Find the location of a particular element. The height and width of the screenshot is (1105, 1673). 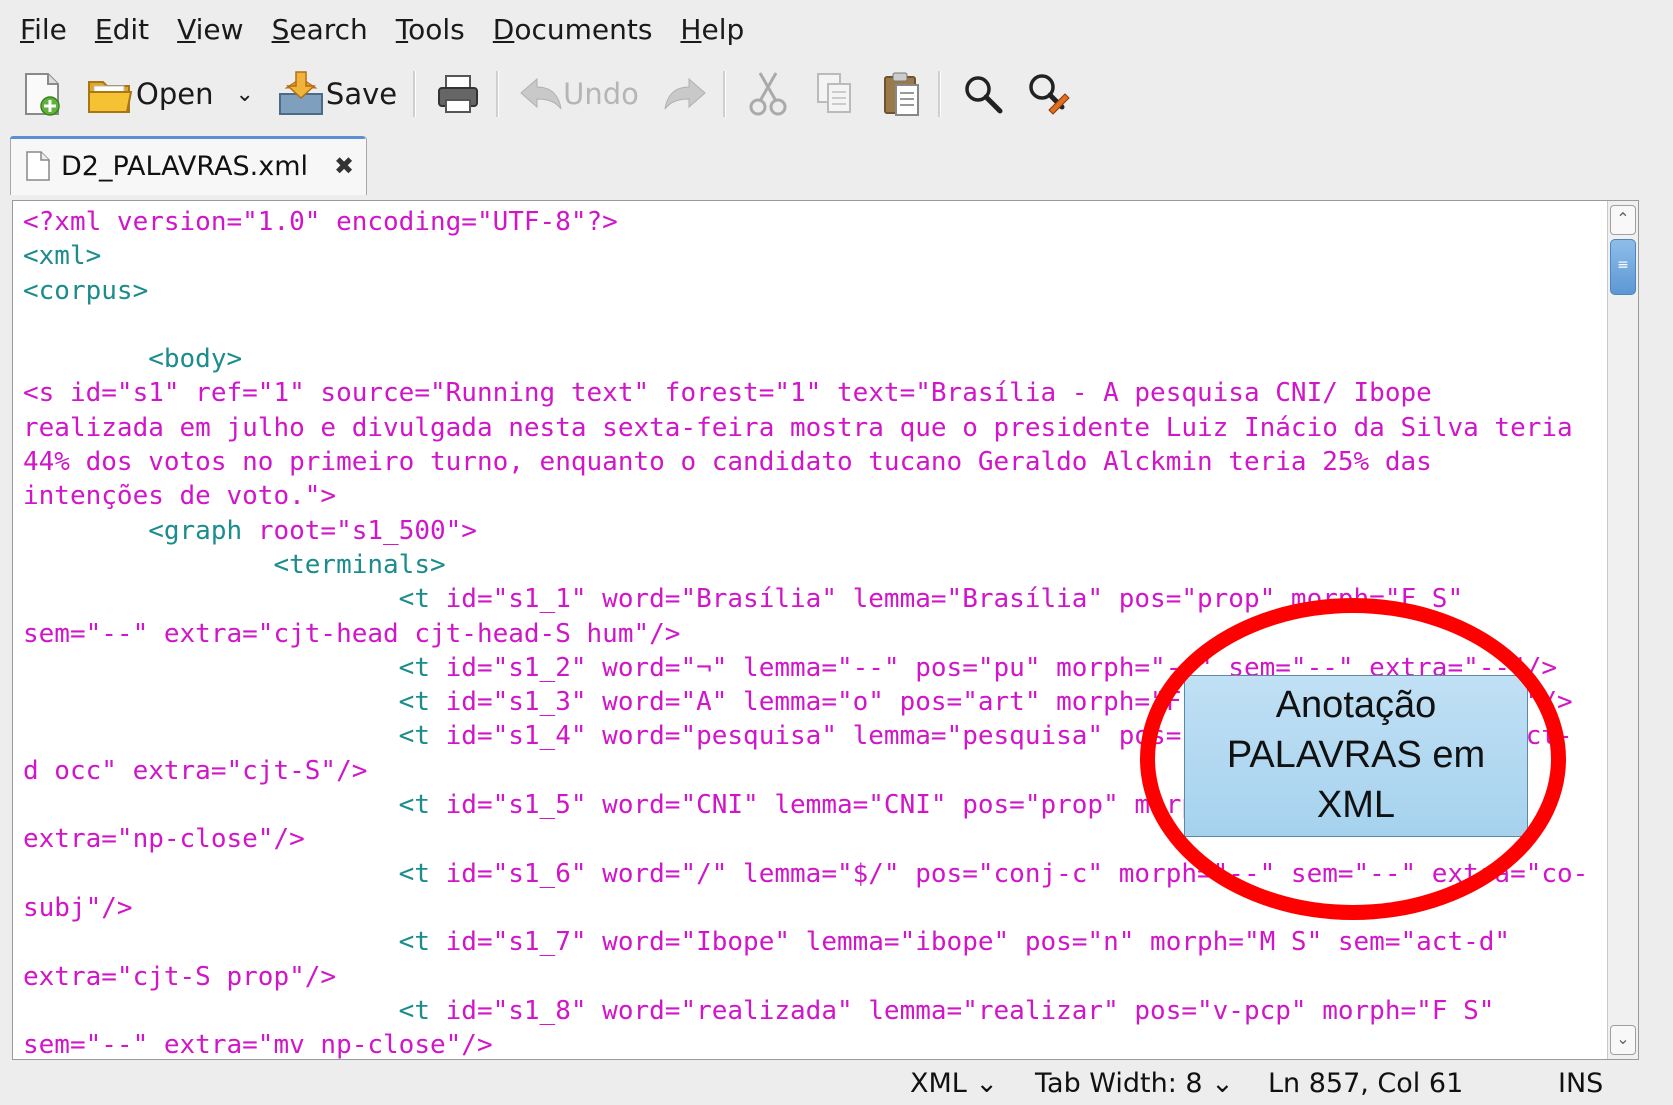

undo-label: Undo is located at coordinates (601, 94).